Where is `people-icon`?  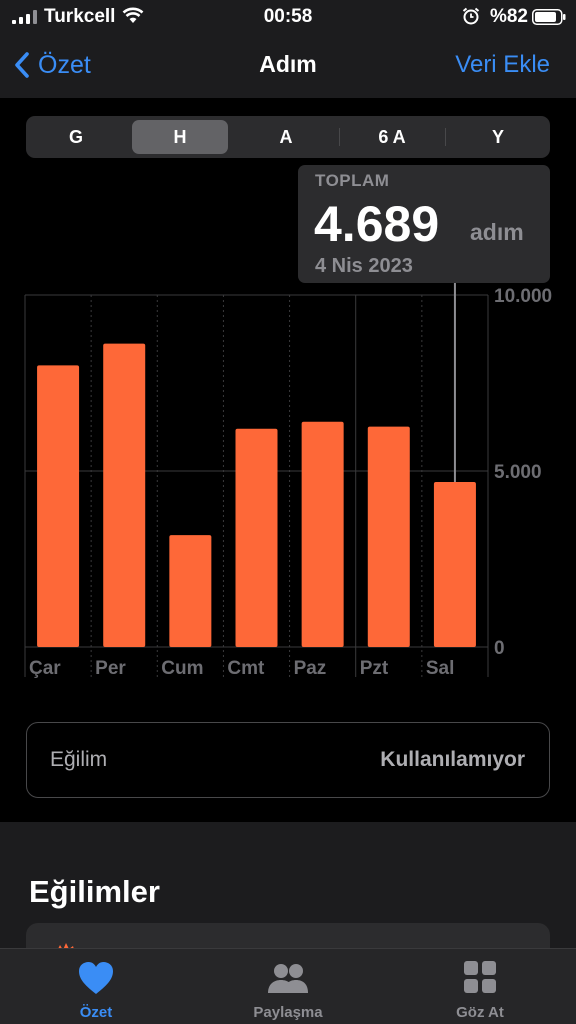 people-icon is located at coordinates (288, 978).